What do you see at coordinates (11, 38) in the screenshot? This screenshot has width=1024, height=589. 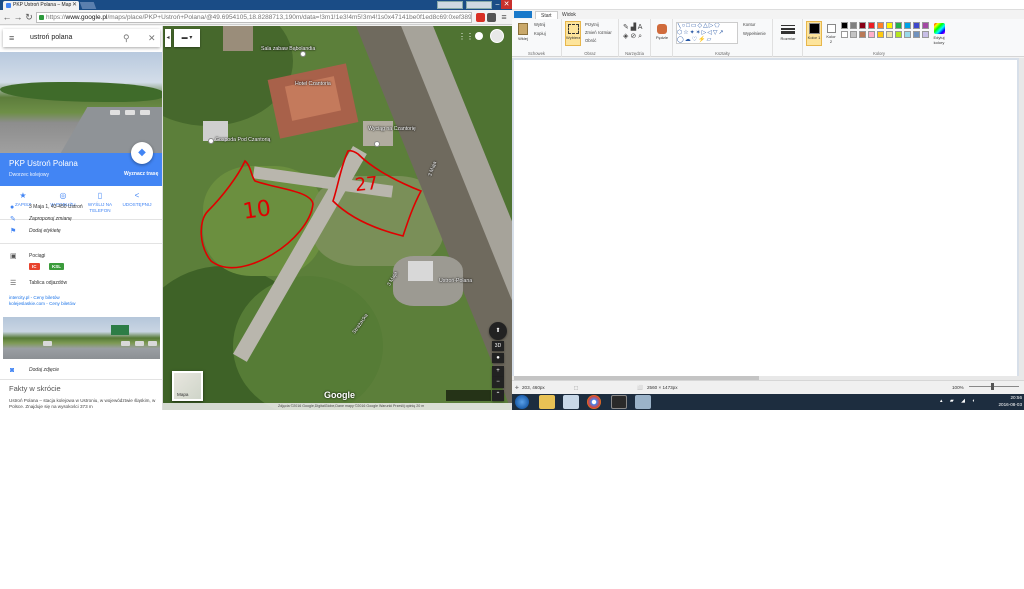 I see `hamburger-menu-icon: ≡` at bounding box center [11, 38].